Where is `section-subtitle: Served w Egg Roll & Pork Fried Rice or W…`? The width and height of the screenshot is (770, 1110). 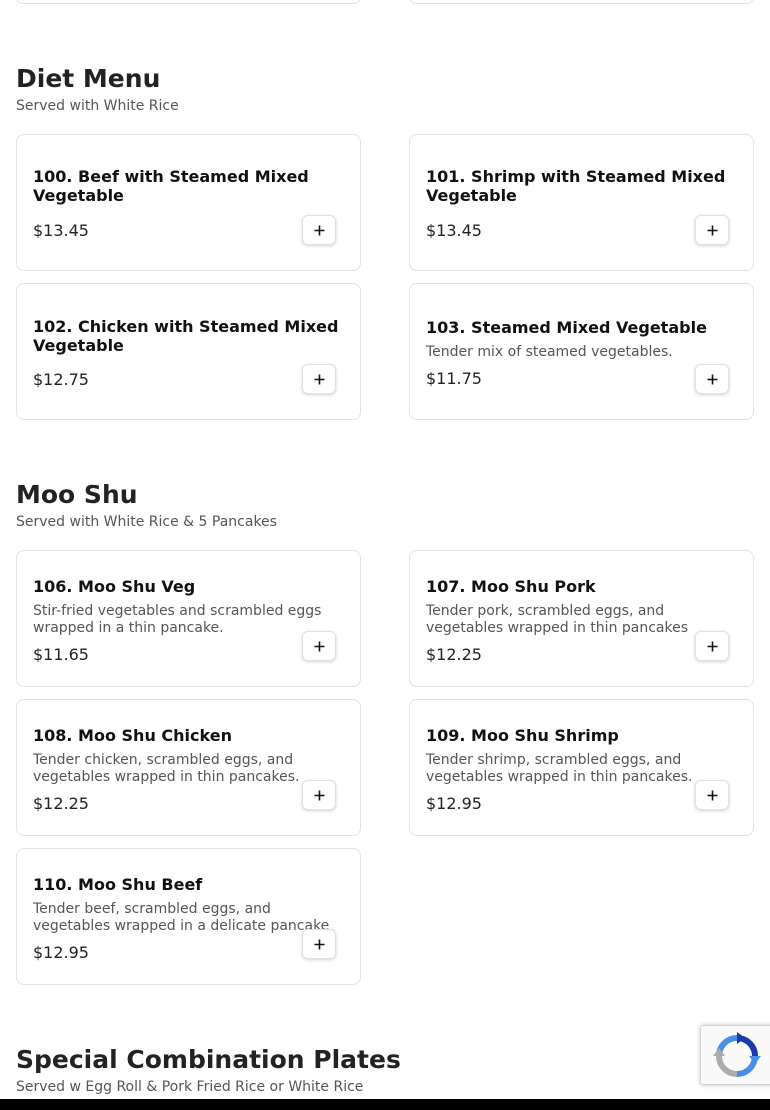 section-subtitle: Served w Egg Roll & Pork Fried Rice or W… is located at coordinates (190, 1087).